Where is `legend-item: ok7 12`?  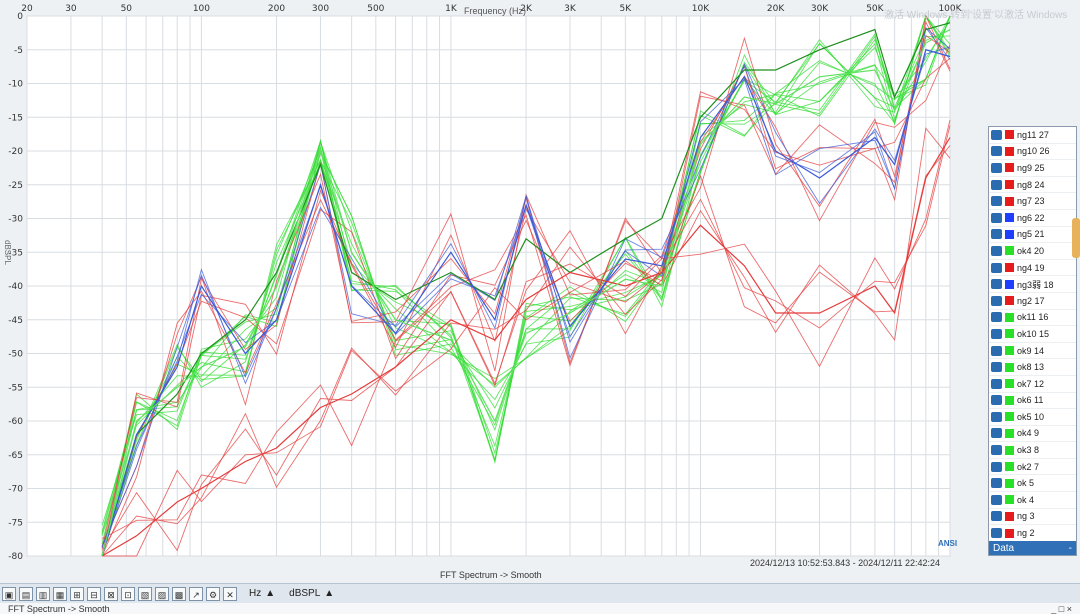
legend-item: ok7 12 is located at coordinates (1032, 384).